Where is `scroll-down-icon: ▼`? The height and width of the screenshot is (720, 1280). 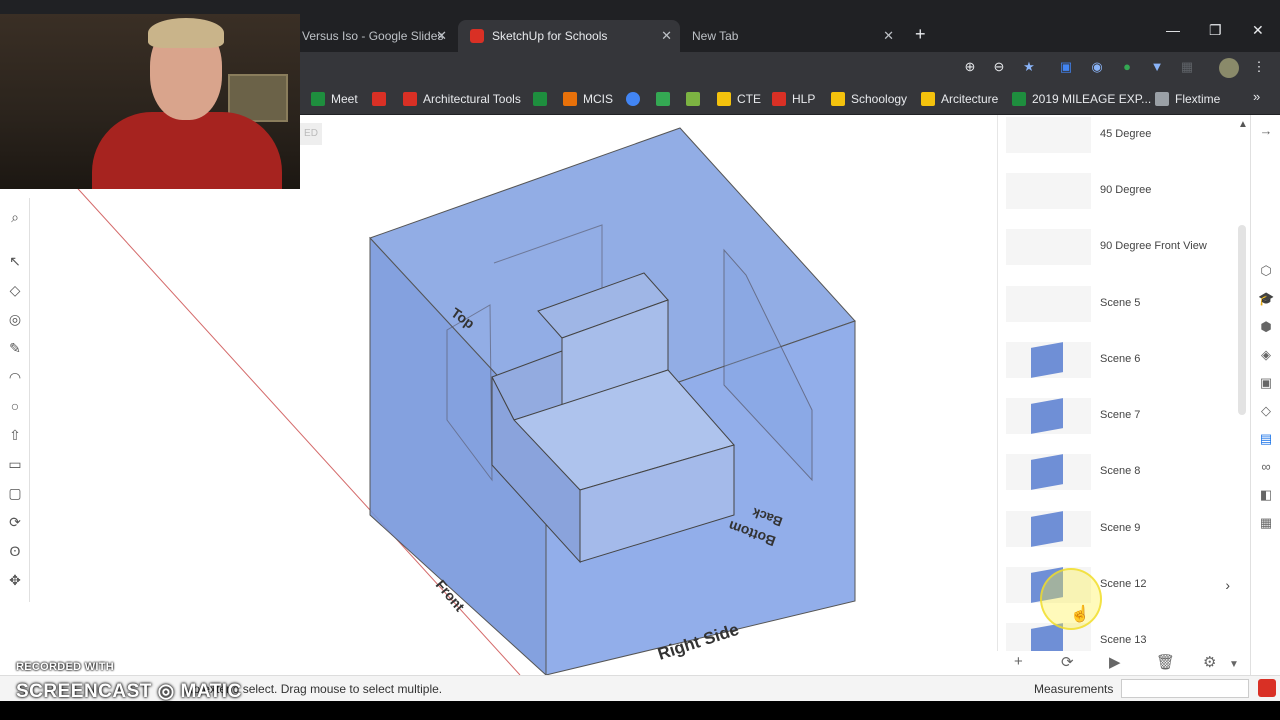 scroll-down-icon: ▼ is located at coordinates (1234, 664).